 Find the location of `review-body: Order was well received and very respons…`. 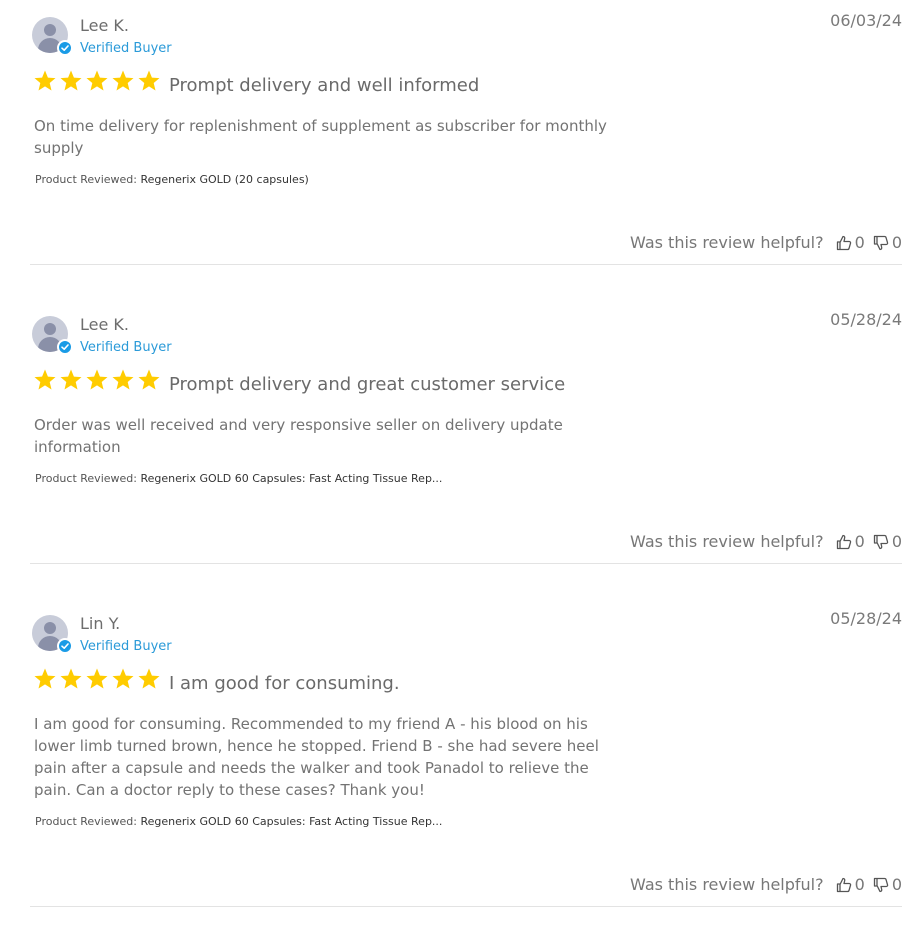

review-body: Order was well received and very respons… is located at coordinates (298, 436).